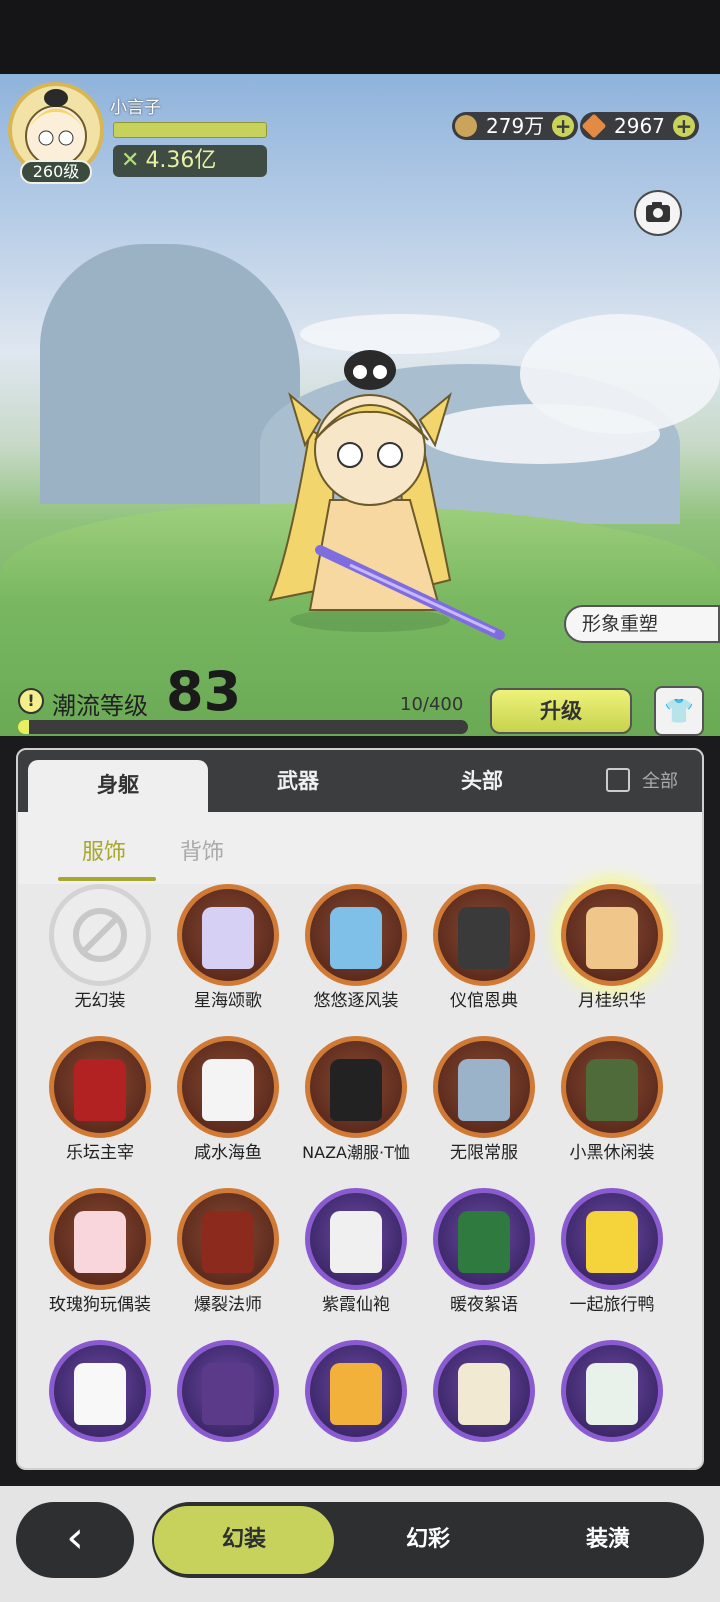  What do you see at coordinates (683, 126) in the screenshot?
I see `add-crystal-button: +` at bounding box center [683, 126].